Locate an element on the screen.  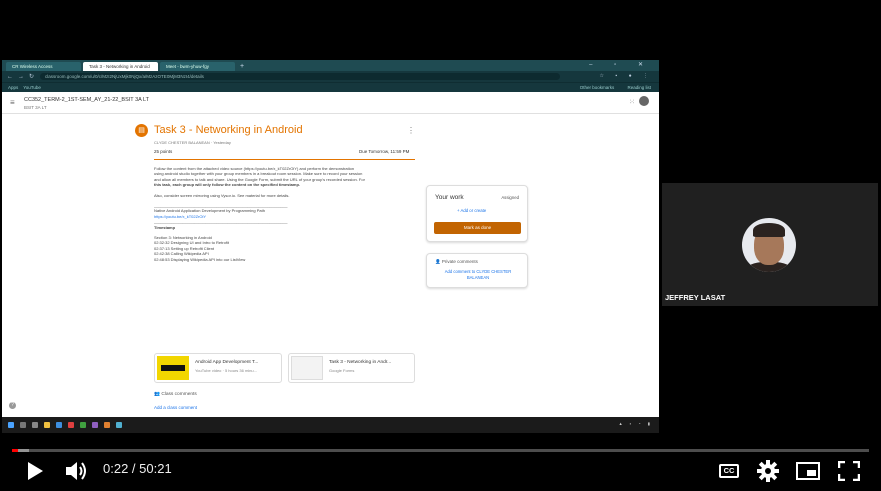
browser-tab-active: Task 3 - Networking in Android is located at coordinates (120, 66).